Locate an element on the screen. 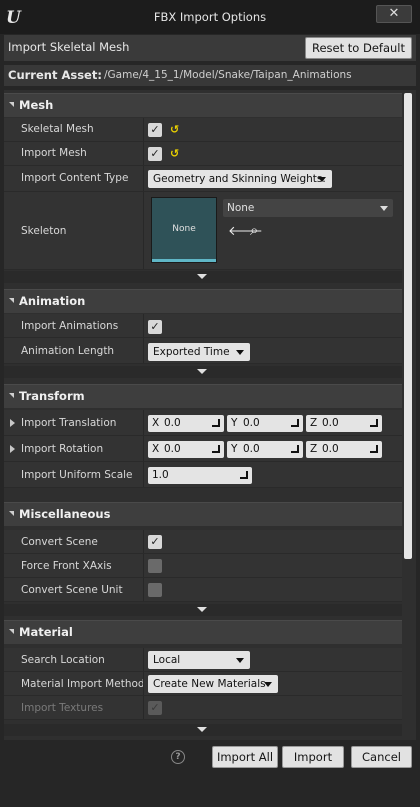 Image resolution: width=420 pixels, height=807 pixels. import-textures-checkbox: ✓ is located at coordinates (155, 708).